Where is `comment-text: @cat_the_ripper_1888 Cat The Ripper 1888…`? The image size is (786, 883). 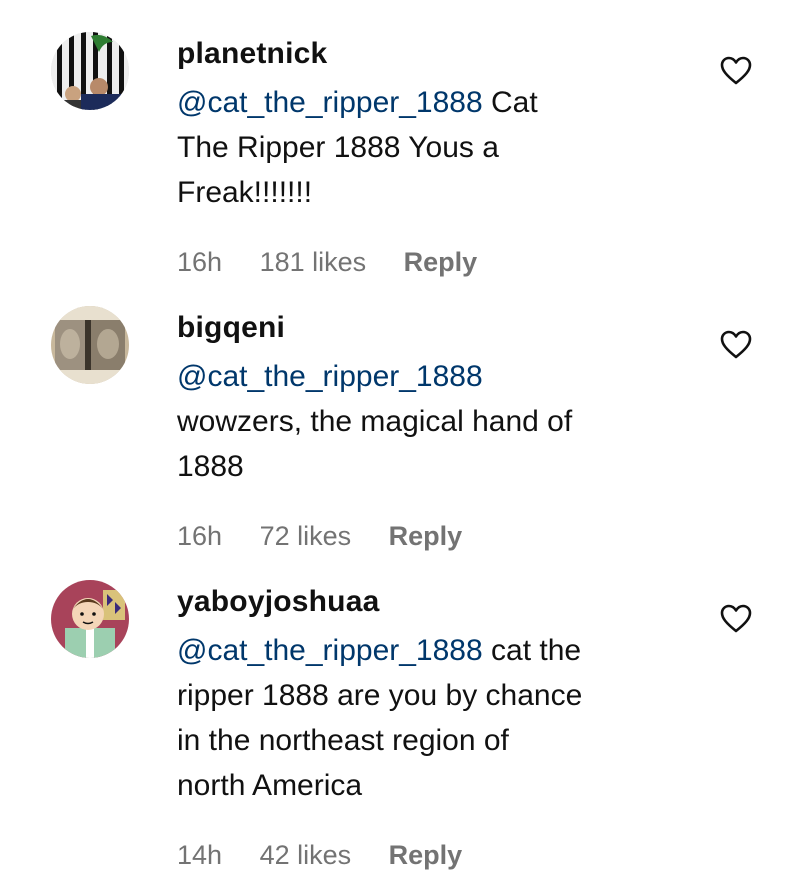
comment-text: @cat_the_ripper_1888 Cat The Ripper 1888… is located at coordinates (437, 147).